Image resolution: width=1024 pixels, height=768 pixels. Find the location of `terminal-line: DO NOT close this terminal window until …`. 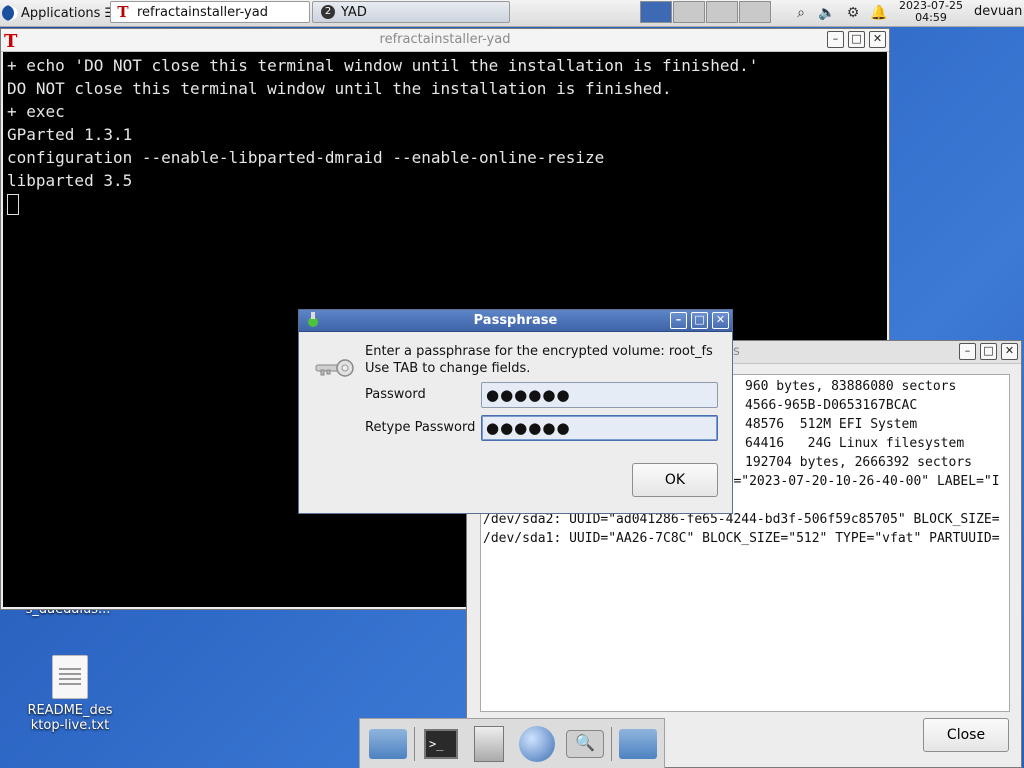

terminal-line: DO NOT close this terminal window until … is located at coordinates (339, 88).